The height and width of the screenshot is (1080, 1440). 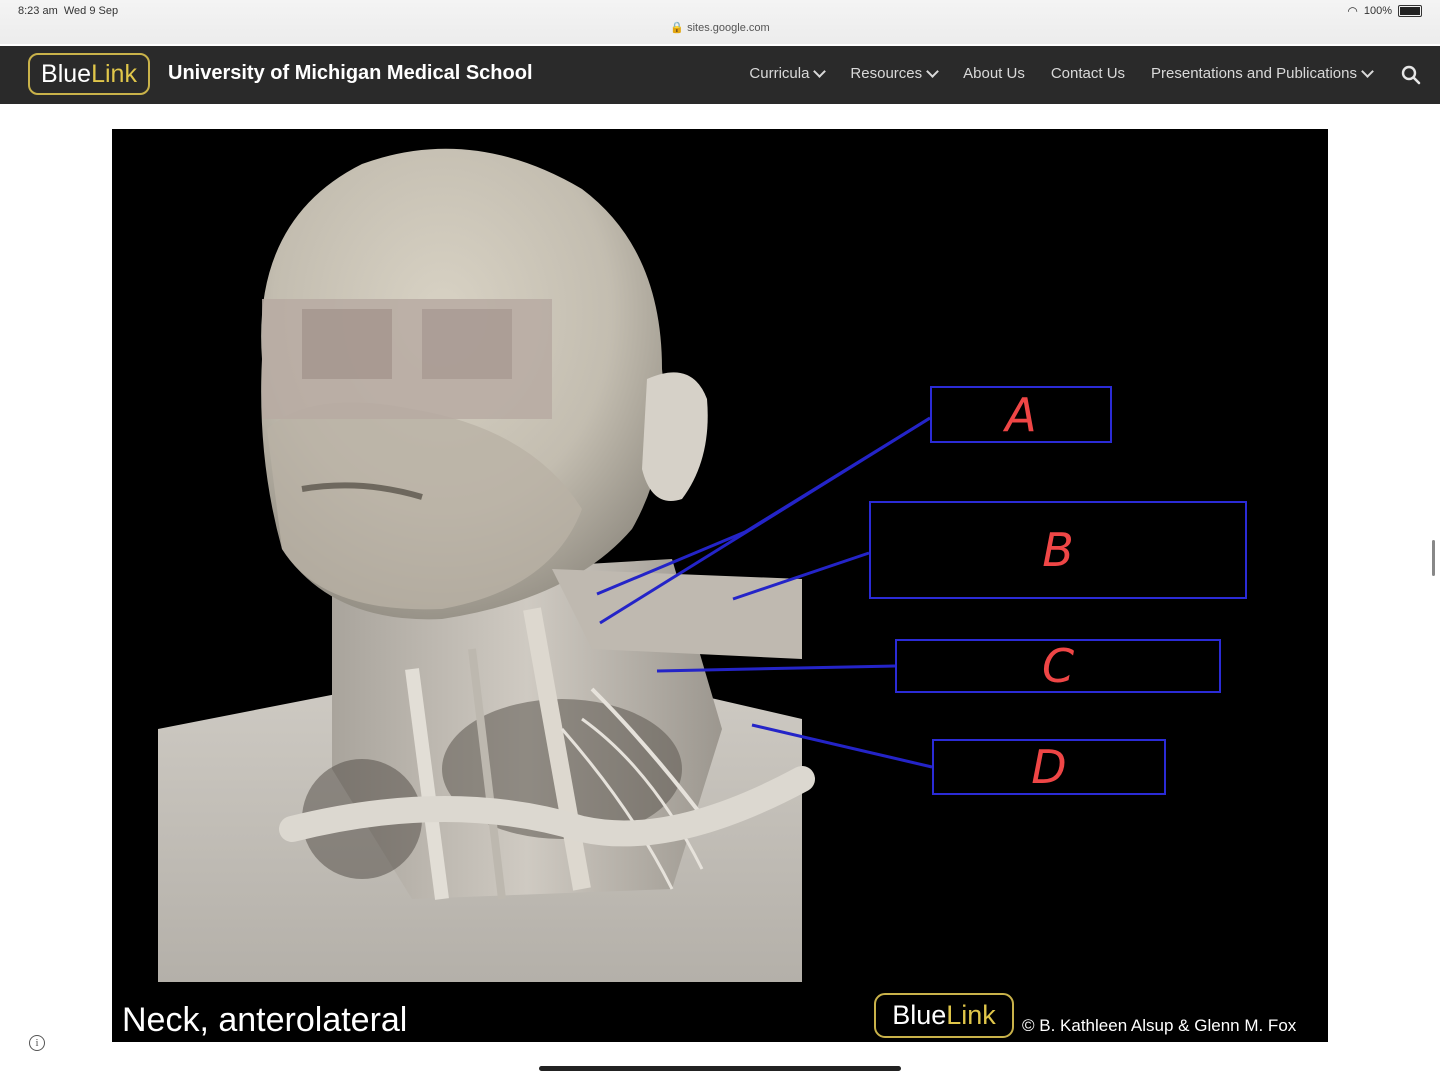 I want to click on nav-contact-us-label: Contact Us, so click(x=1088, y=73).